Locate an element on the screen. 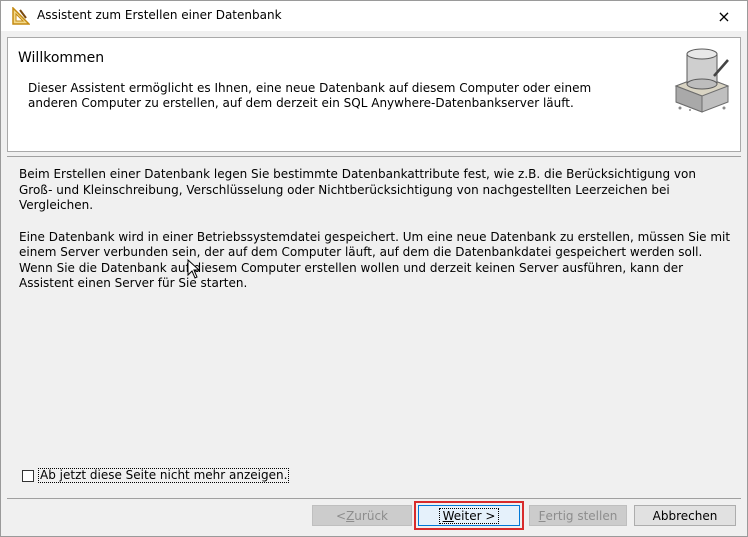  next-label: Weiter > is located at coordinates (469, 515).